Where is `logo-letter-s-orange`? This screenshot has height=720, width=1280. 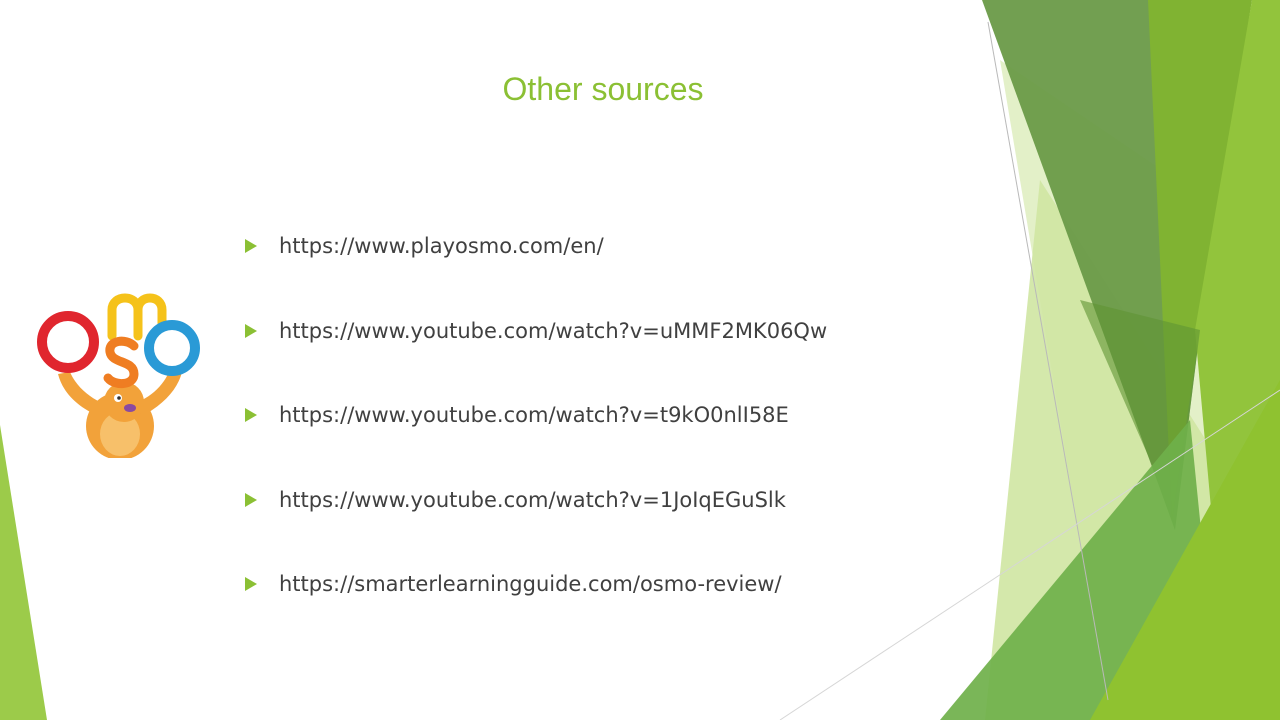
logo-letter-s-orange is located at coordinates (121, 362).